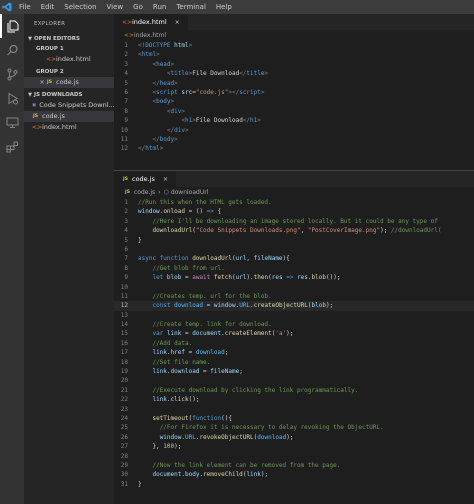 Image resolution: width=474 pixels, height=504 pixels. What do you see at coordinates (294, 268) in the screenshot?
I see `code-line: 8 //Get blob from url.` at bounding box center [294, 268].